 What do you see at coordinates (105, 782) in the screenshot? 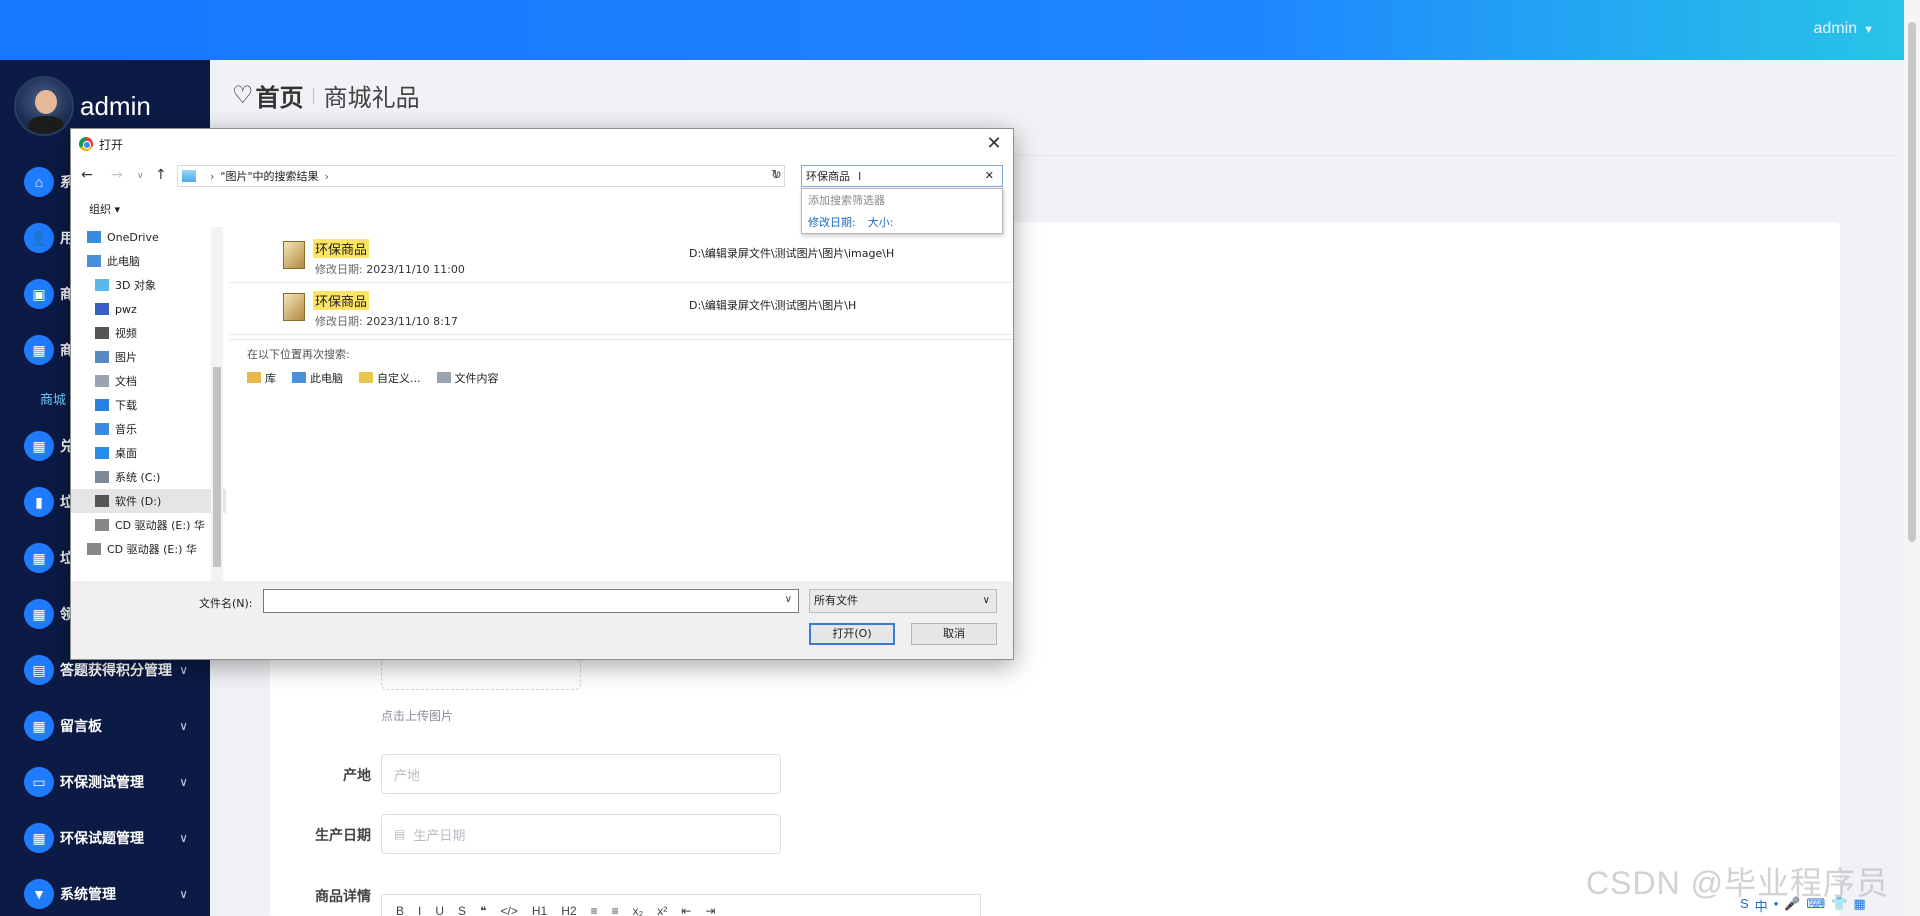
I see `sidebar-item: ▭ 环保测试管理 ∨` at bounding box center [105, 782].